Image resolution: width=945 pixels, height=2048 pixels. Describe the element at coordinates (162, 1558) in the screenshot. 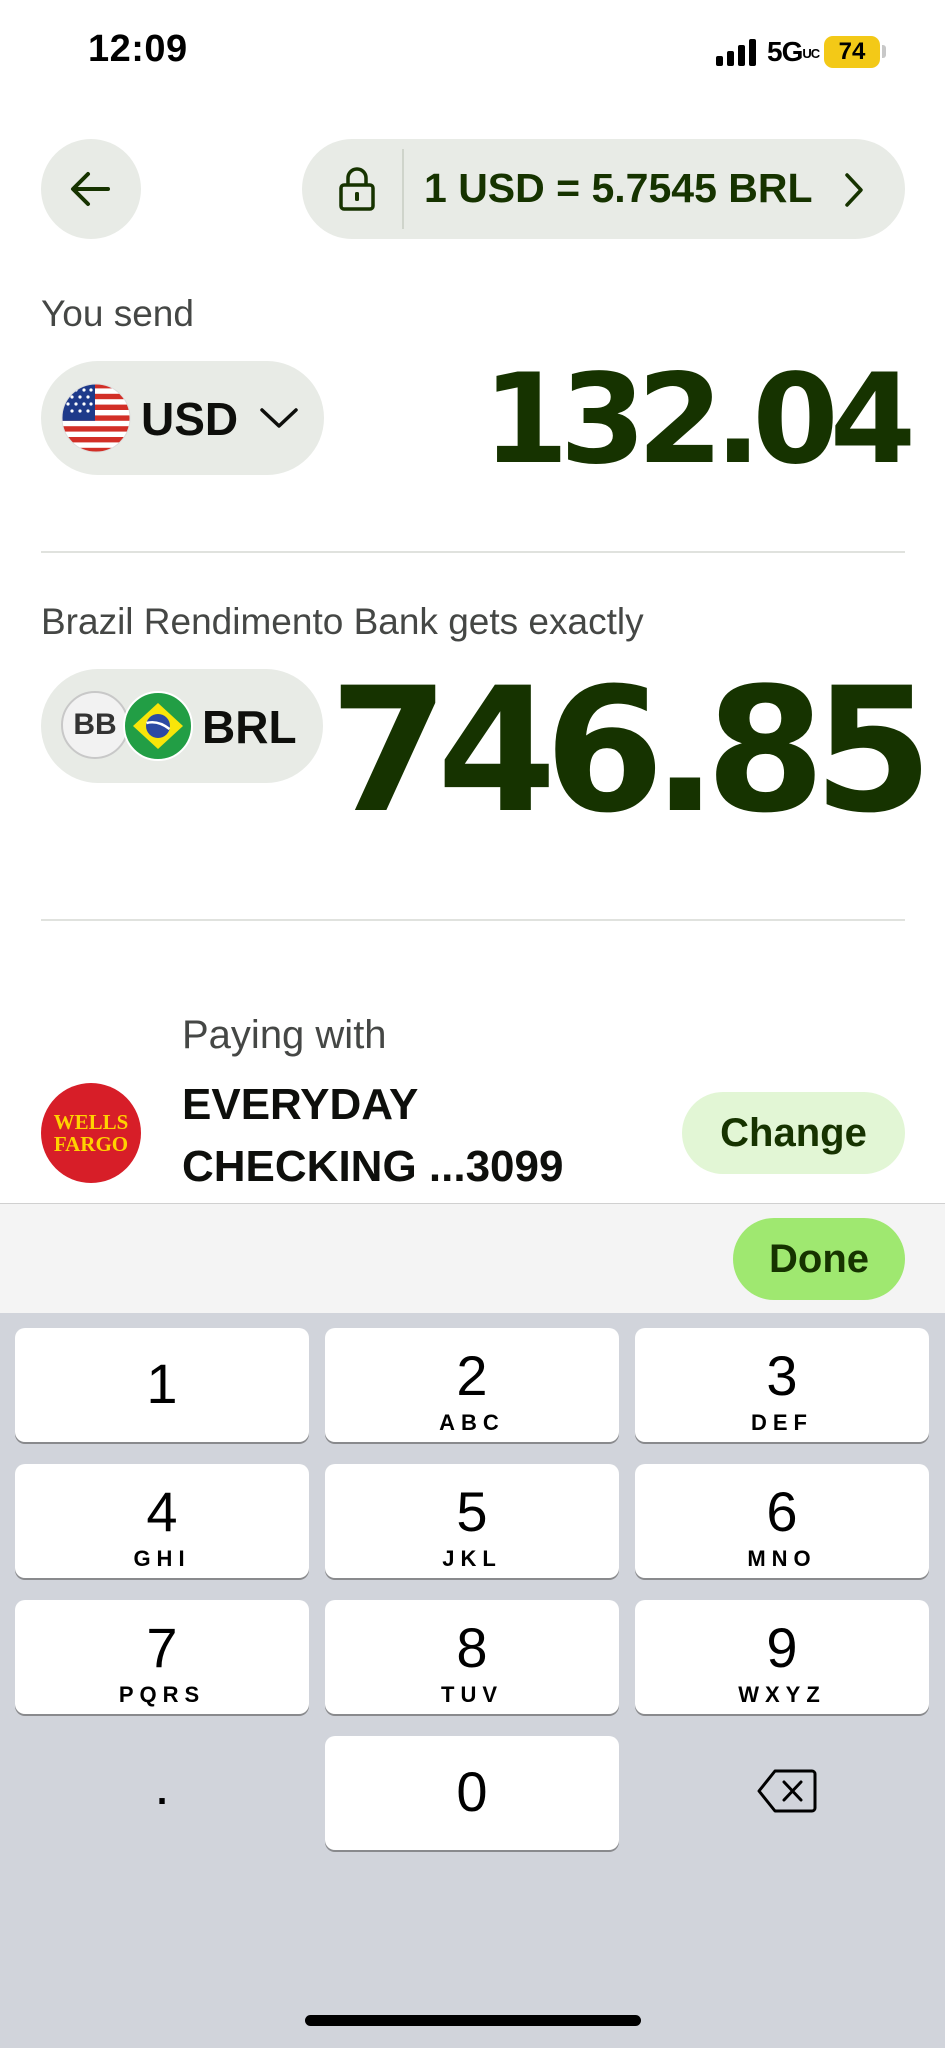

I see `key-4-letters: GHI` at that location.